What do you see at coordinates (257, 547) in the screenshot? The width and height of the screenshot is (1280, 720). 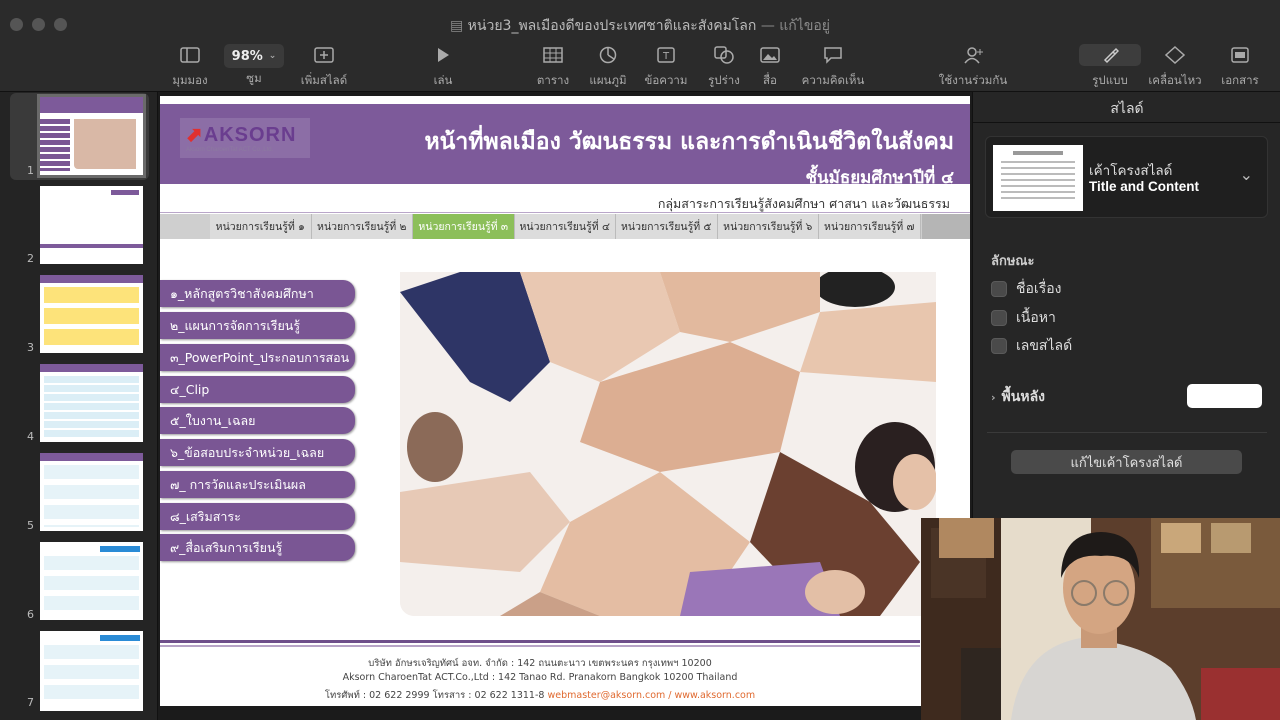 I see `menu-item-learning-media: ๙_สื่อเสริมการเรียนรู้` at bounding box center [257, 547].